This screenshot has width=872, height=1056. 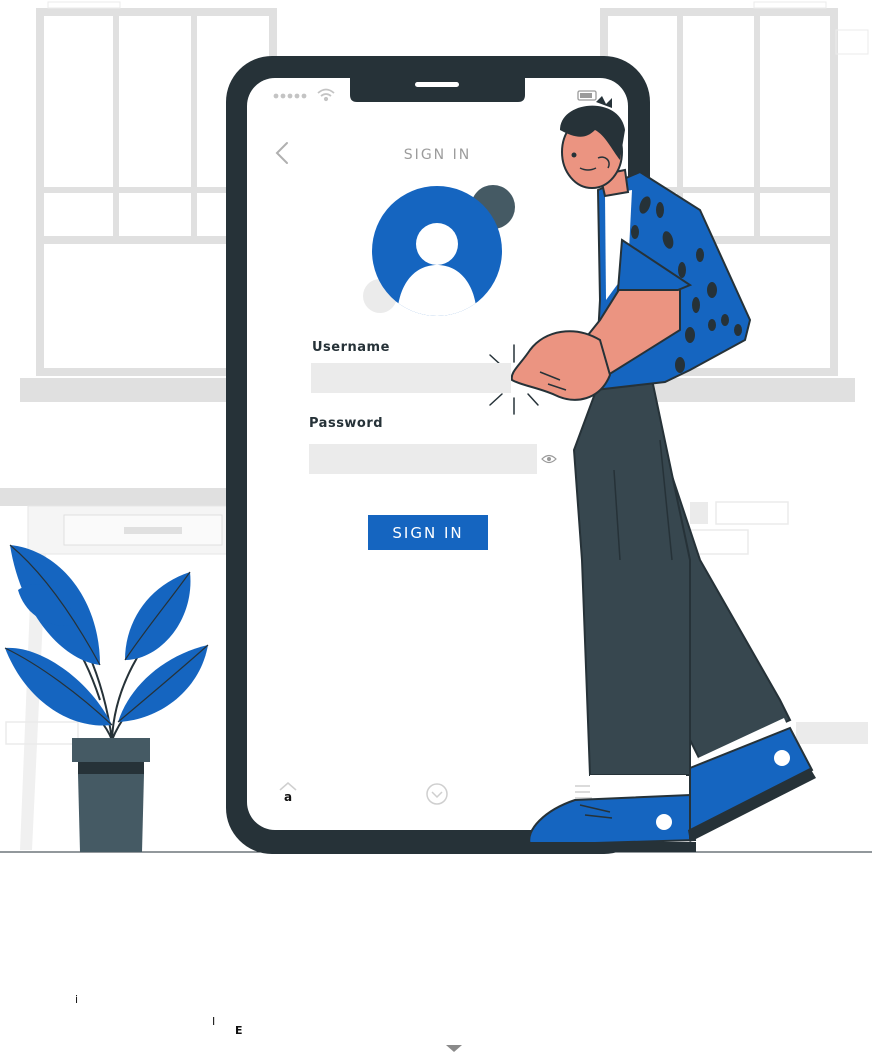 I want to click on stray-glyph-2: I, so click(x=214, y=1021).